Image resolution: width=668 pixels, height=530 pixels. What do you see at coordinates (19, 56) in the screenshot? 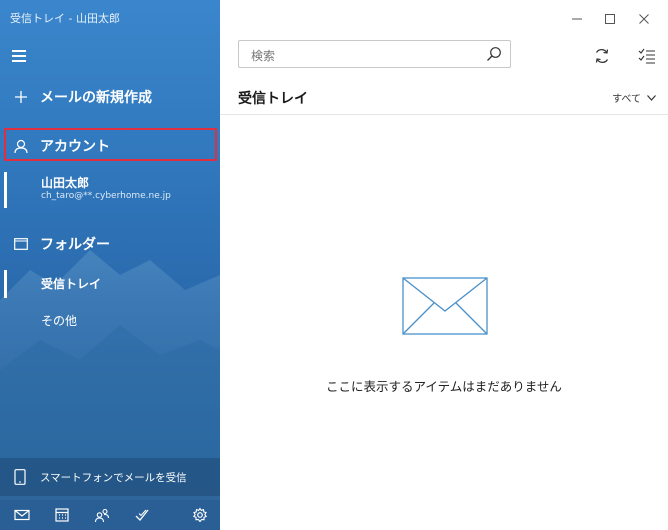
I see `hamburger-menu-button` at bounding box center [19, 56].